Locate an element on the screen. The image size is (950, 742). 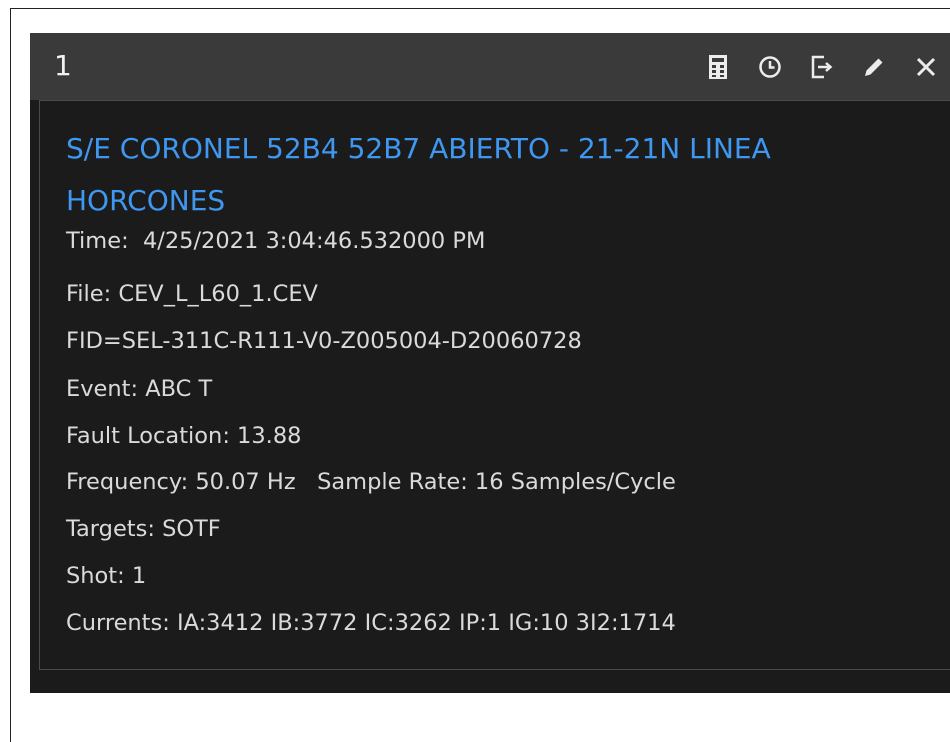
export-button is located at coordinates (822, 67).